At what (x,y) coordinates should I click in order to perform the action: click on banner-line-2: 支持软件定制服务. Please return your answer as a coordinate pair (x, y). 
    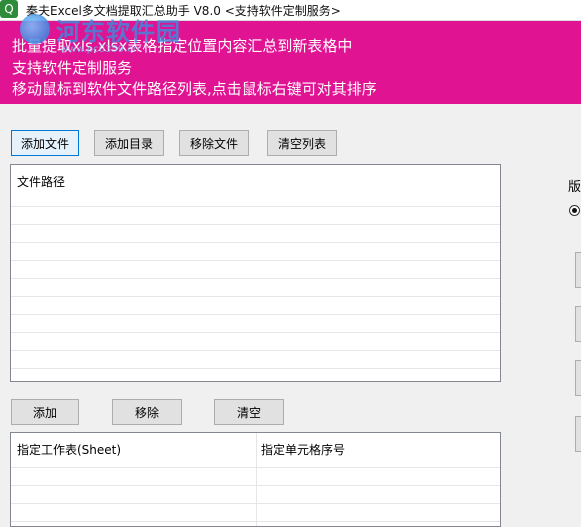
    Looking at the image, I should click on (72, 68).